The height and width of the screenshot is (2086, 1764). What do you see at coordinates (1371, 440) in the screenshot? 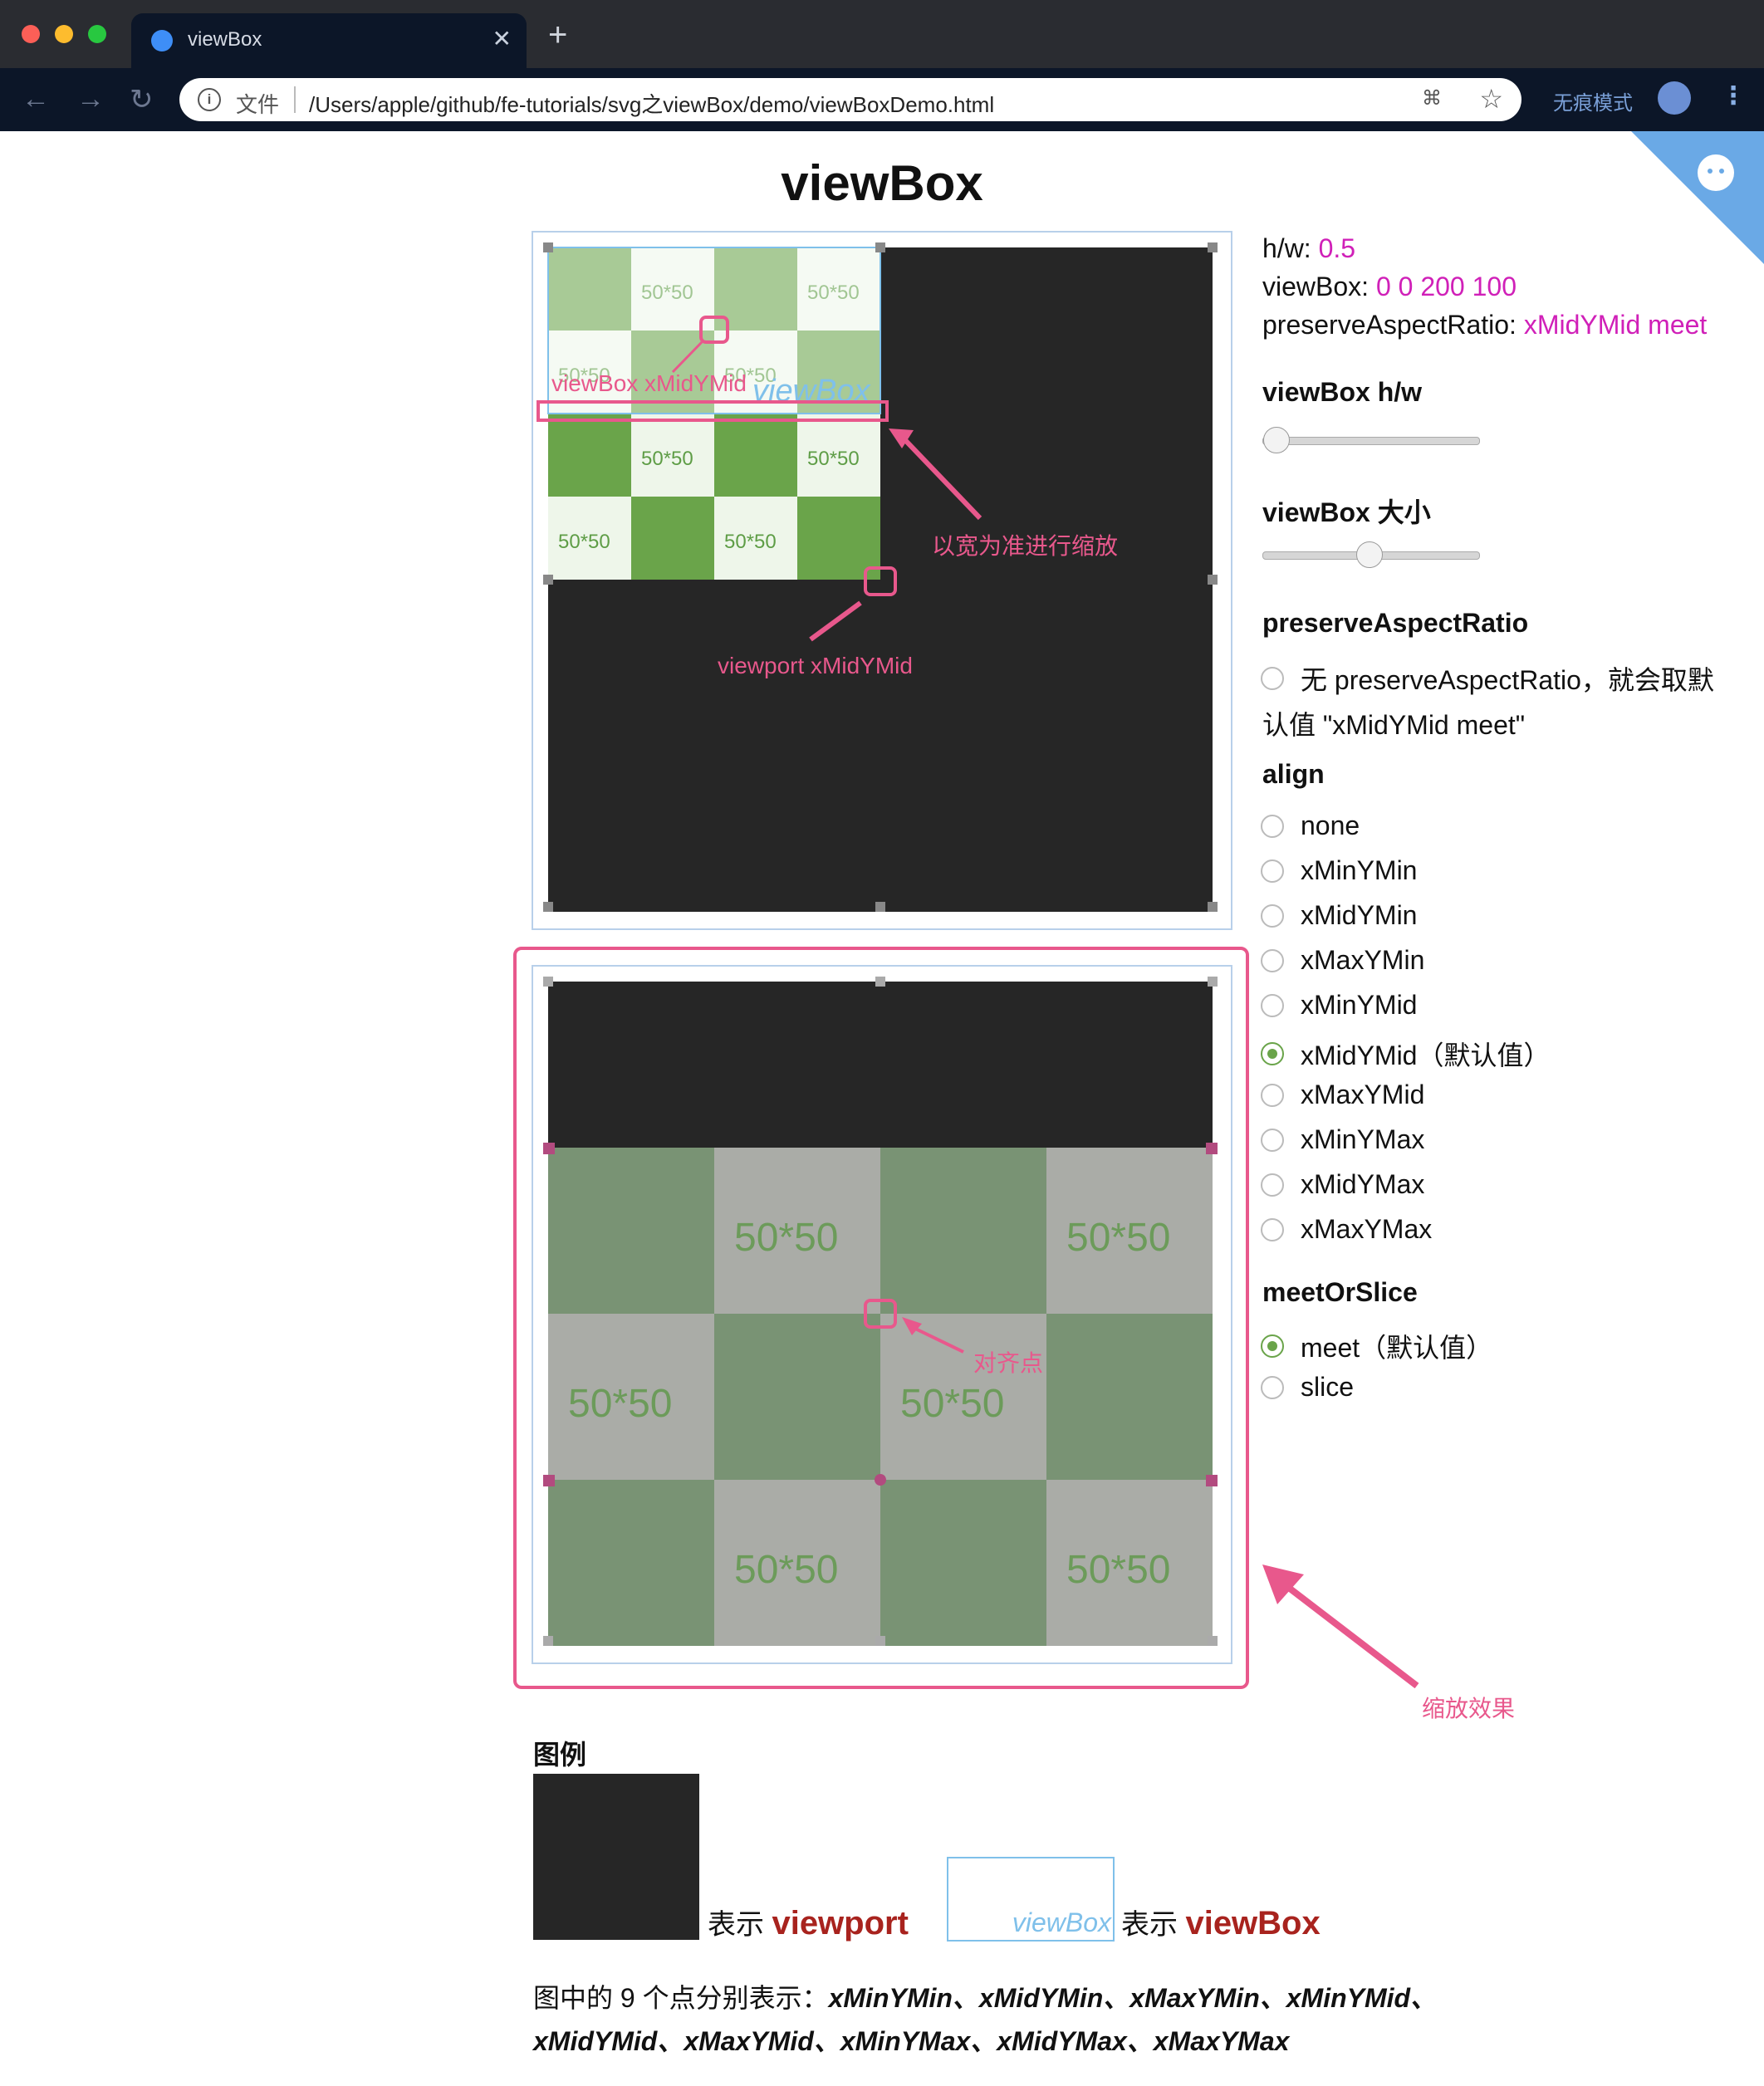
I see `slider-hw` at bounding box center [1371, 440].